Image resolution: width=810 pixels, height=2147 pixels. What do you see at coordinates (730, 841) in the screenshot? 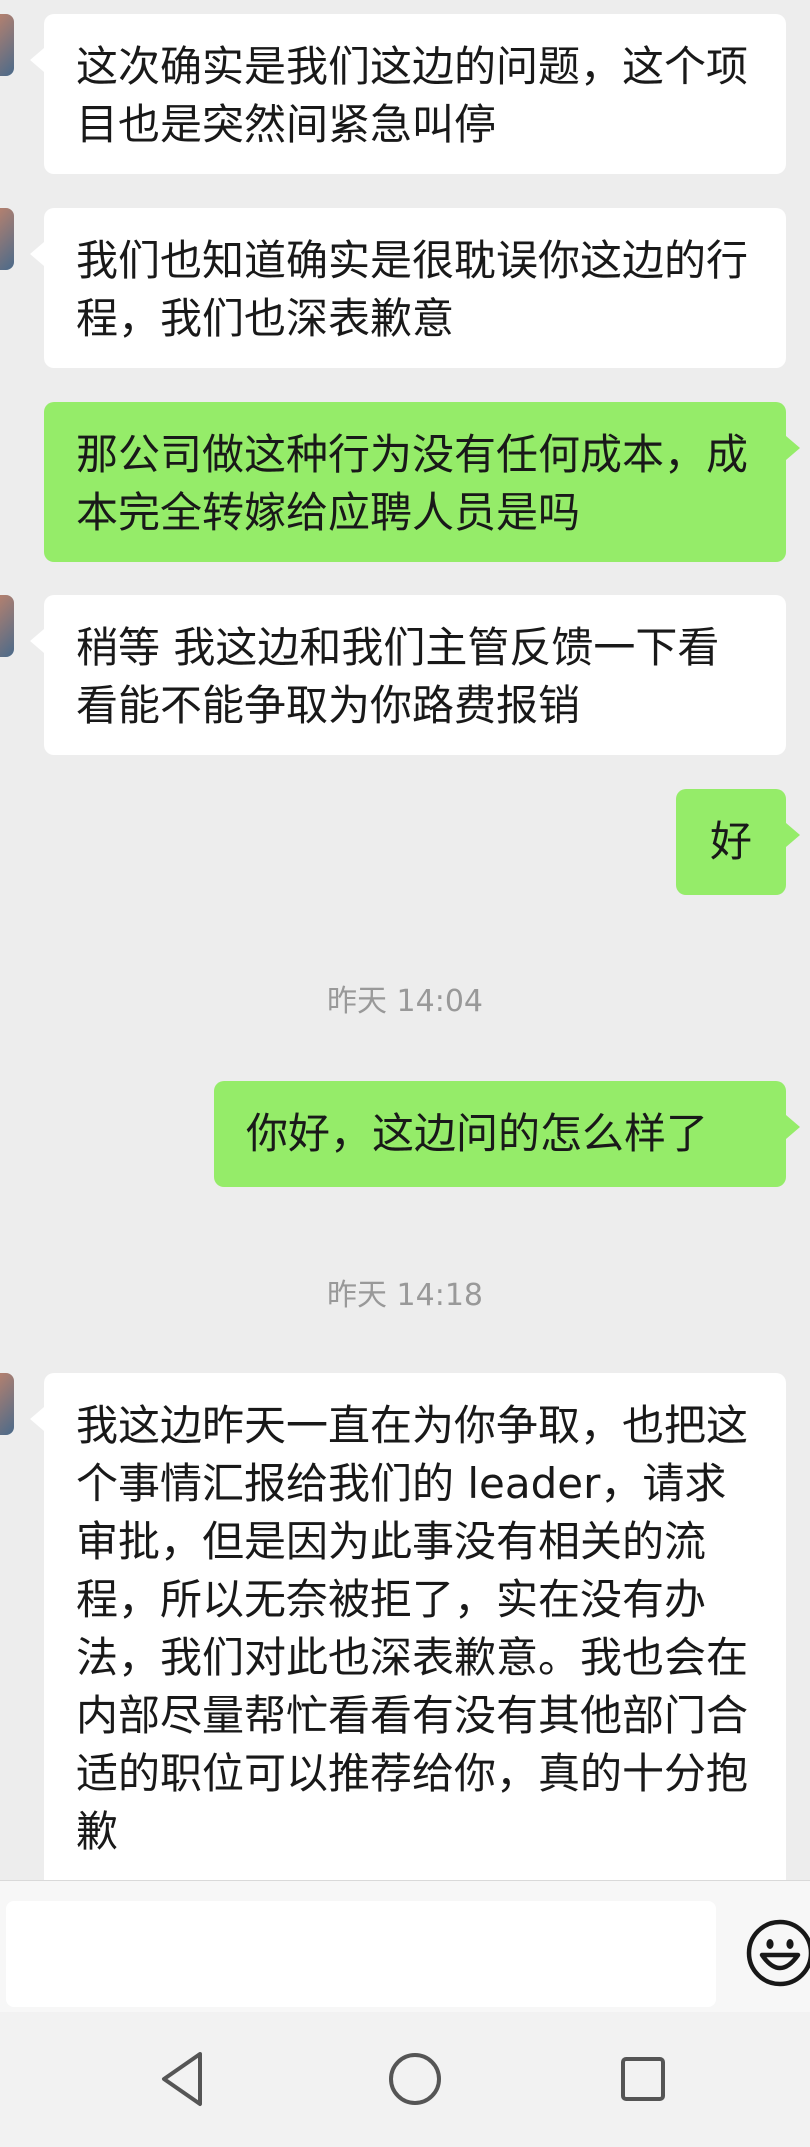
I see `message-text: 好` at bounding box center [730, 841].